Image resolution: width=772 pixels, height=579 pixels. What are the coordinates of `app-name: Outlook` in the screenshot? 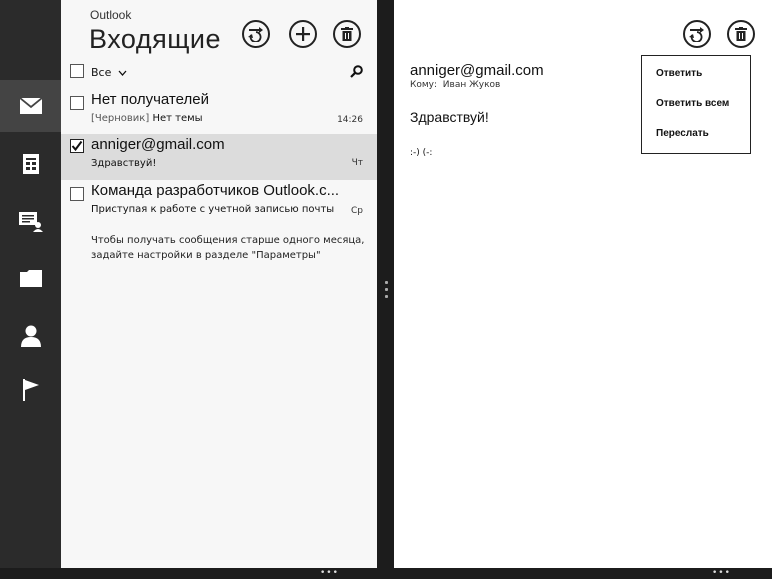 It's located at (111, 15).